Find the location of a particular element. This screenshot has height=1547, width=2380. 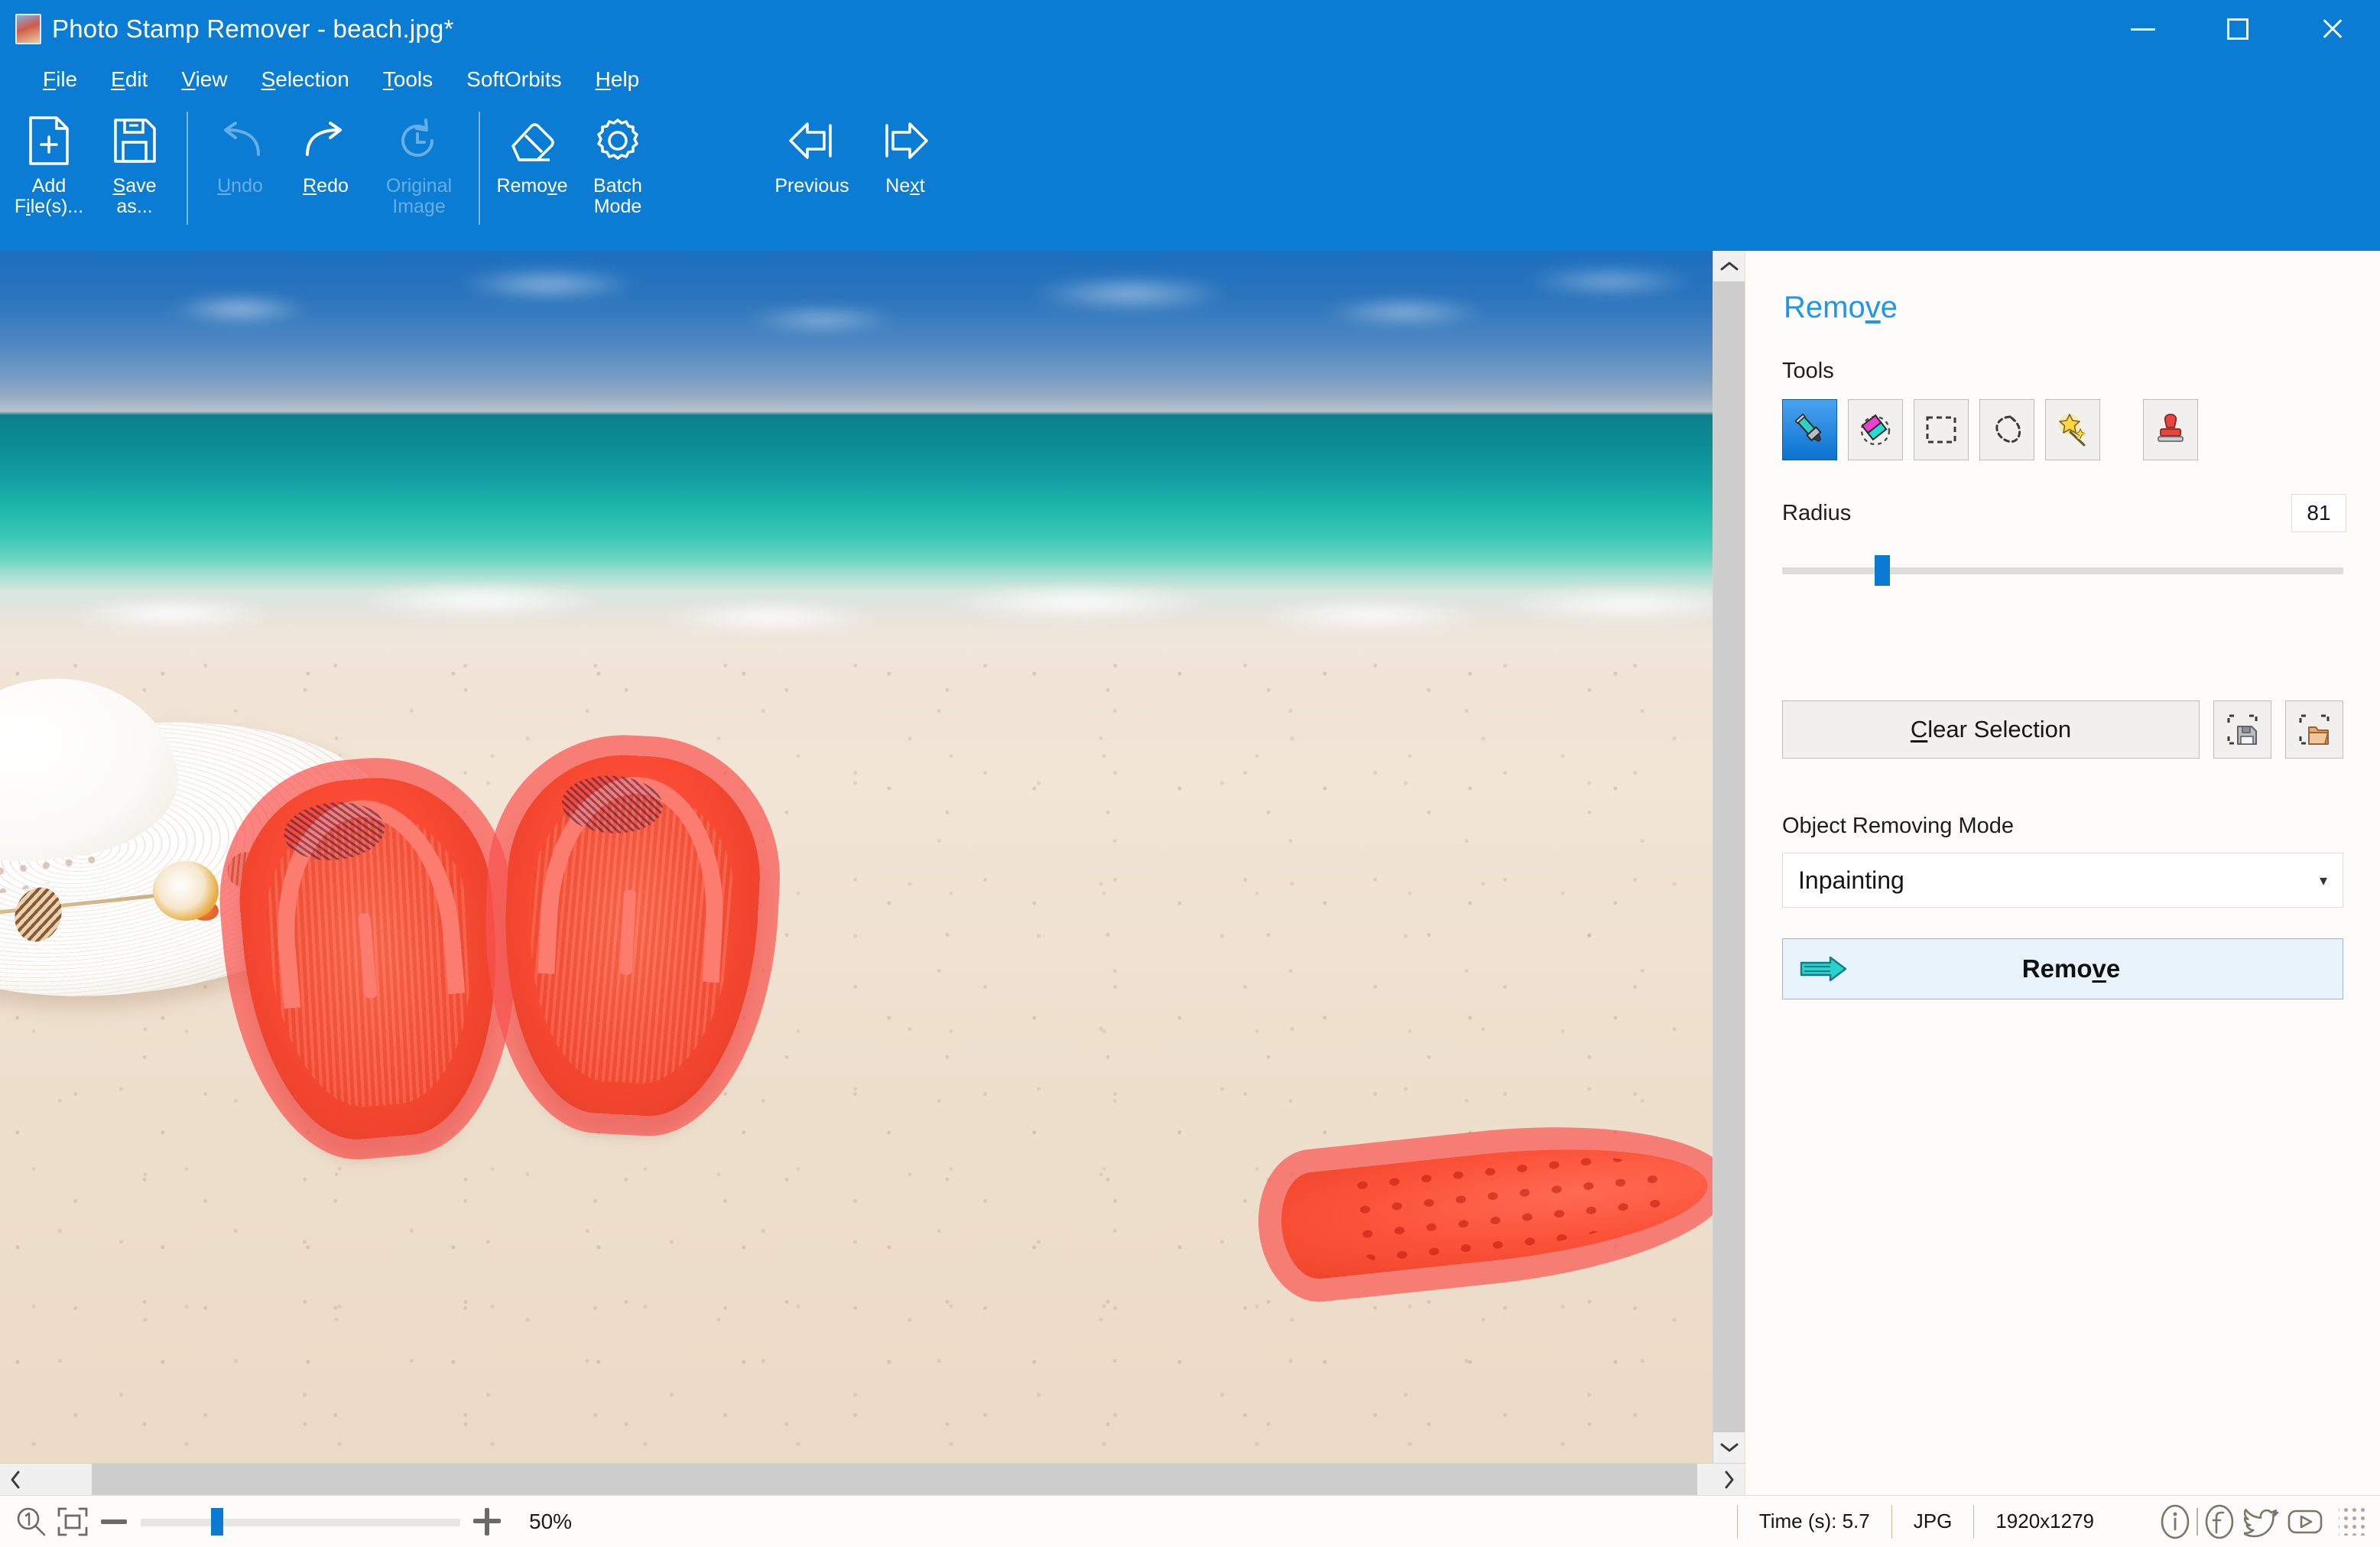

toolbar-previous-label: Previous is located at coordinates (811, 186).